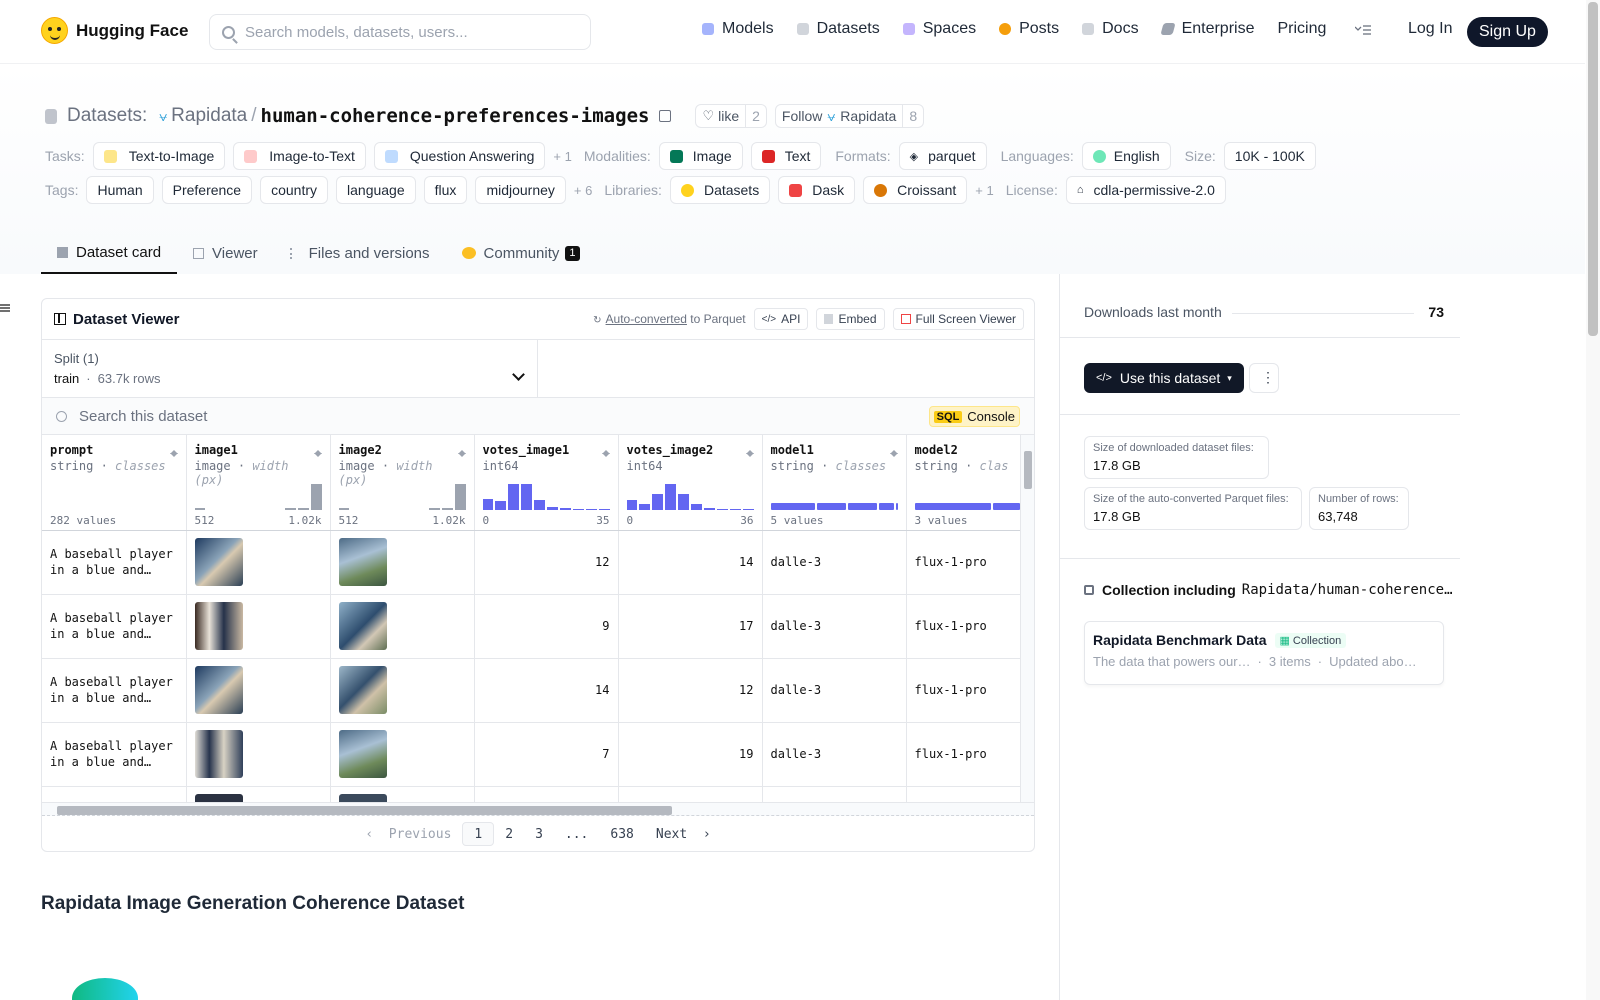 Image resolution: width=1600 pixels, height=1000 pixels. I want to click on task-tag: Question Answering, so click(459, 156).